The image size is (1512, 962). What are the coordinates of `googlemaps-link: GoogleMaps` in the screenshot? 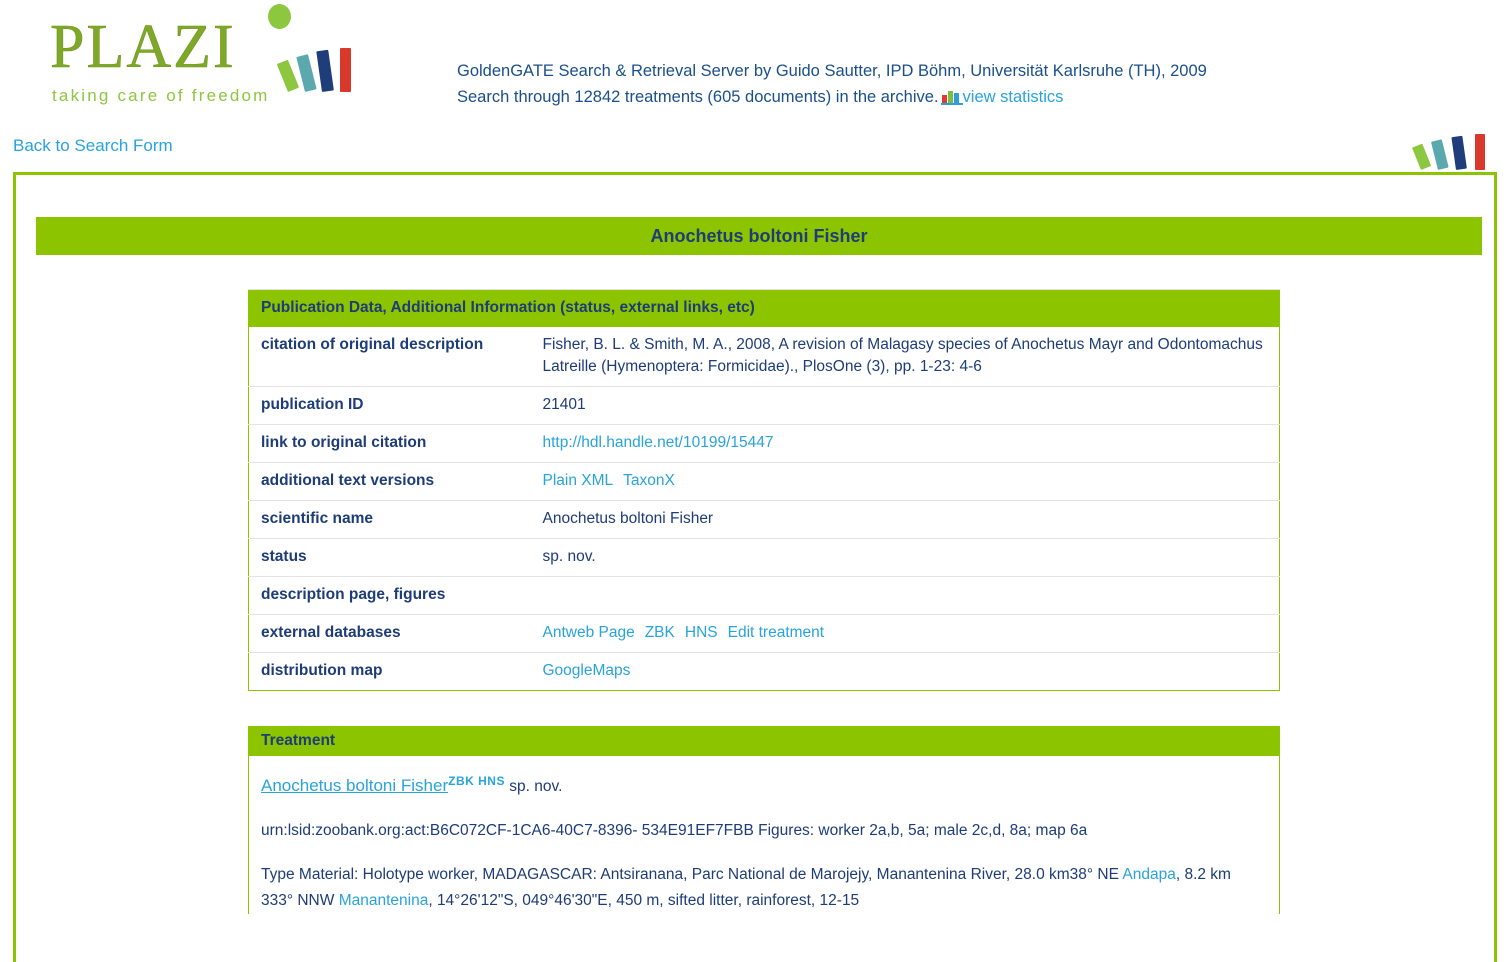 It's located at (587, 670).